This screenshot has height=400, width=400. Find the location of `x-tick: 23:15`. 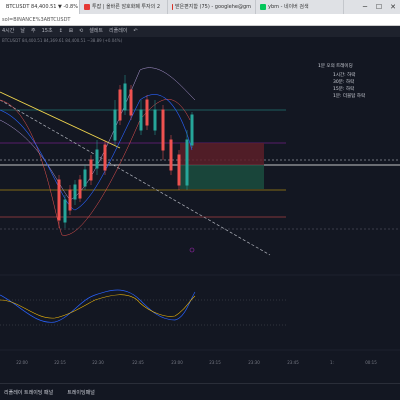

x-tick: 23:15 is located at coordinates (215, 362).